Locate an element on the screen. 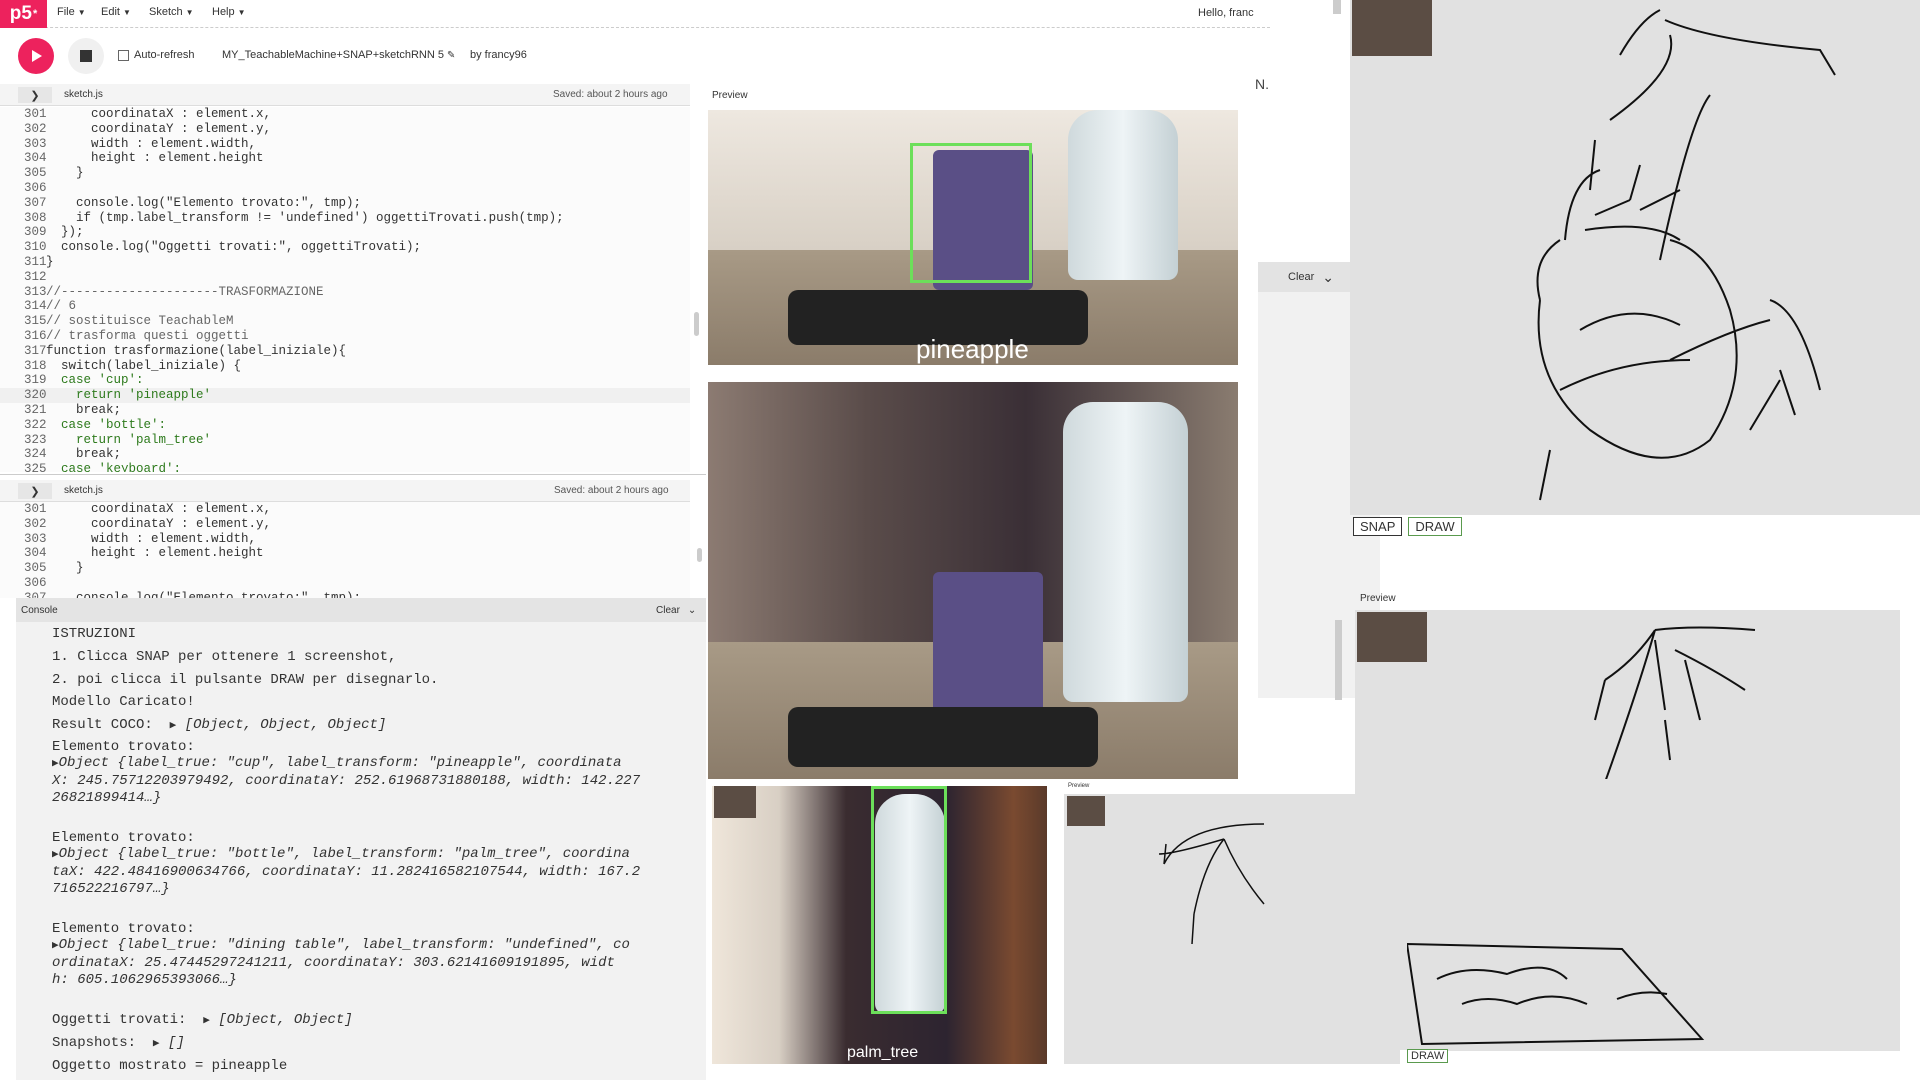  sketch-name: MY_TeachableMachine+SNAP+sketchRNN 5 ✎ is located at coordinates (338, 55).